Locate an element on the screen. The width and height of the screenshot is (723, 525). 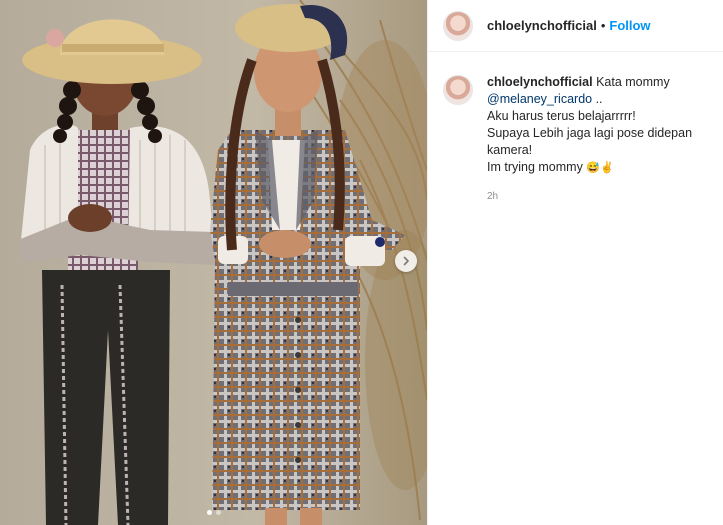
chevron-right-icon is located at coordinates (406, 261).